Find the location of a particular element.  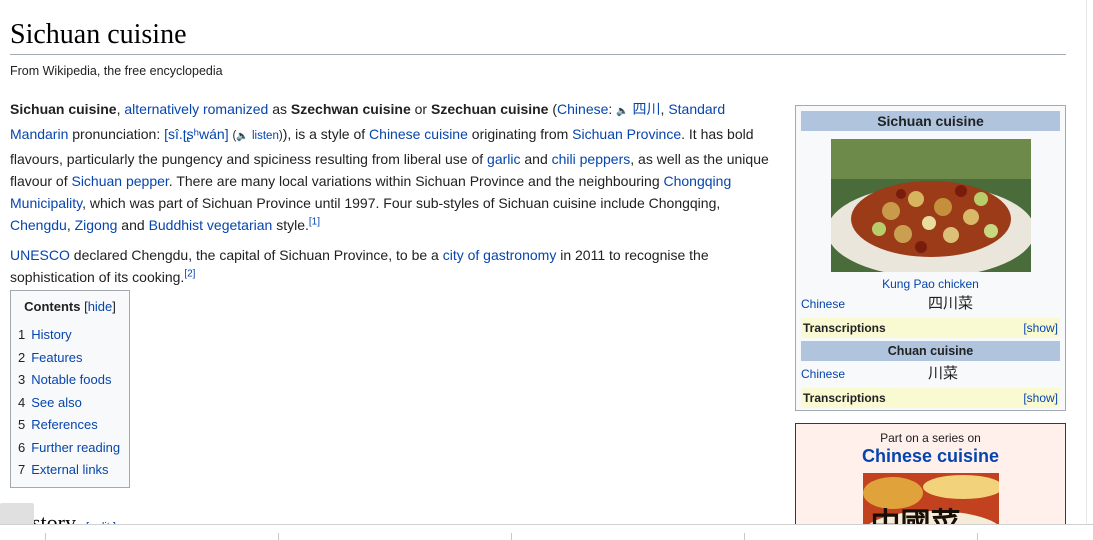

infobox-row-chinese: Chinese 四川菜 is located at coordinates (930, 304).